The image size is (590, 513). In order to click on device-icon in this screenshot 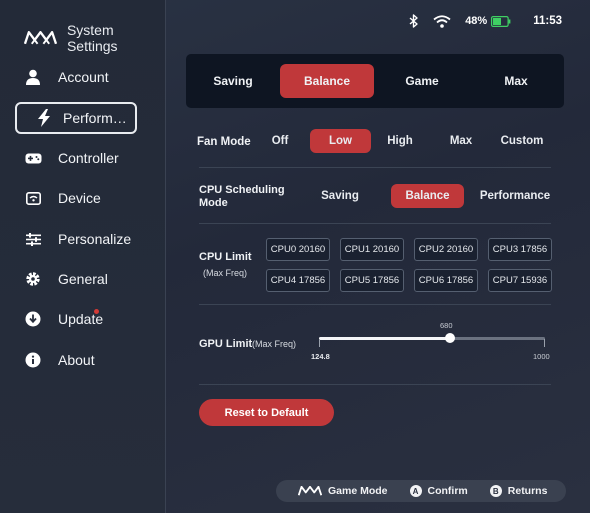, I will do `click(33, 198)`.